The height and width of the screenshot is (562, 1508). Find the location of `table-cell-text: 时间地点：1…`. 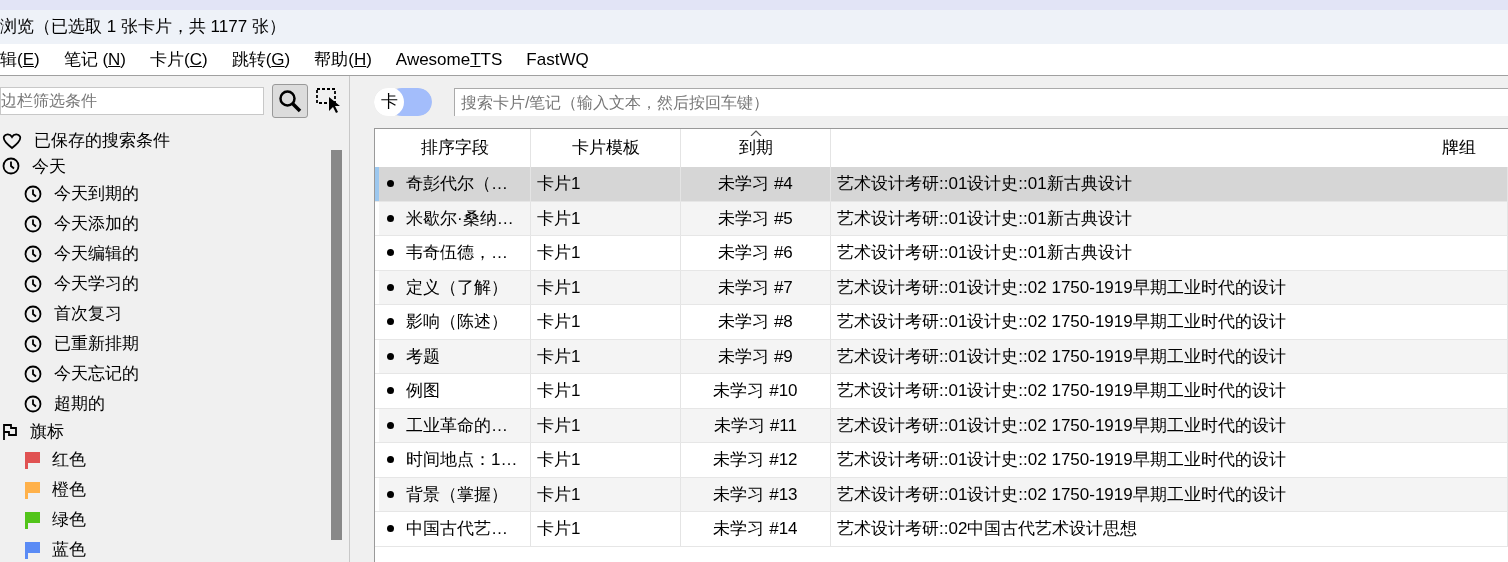

table-cell-text: 时间地点：1… is located at coordinates (462, 460).